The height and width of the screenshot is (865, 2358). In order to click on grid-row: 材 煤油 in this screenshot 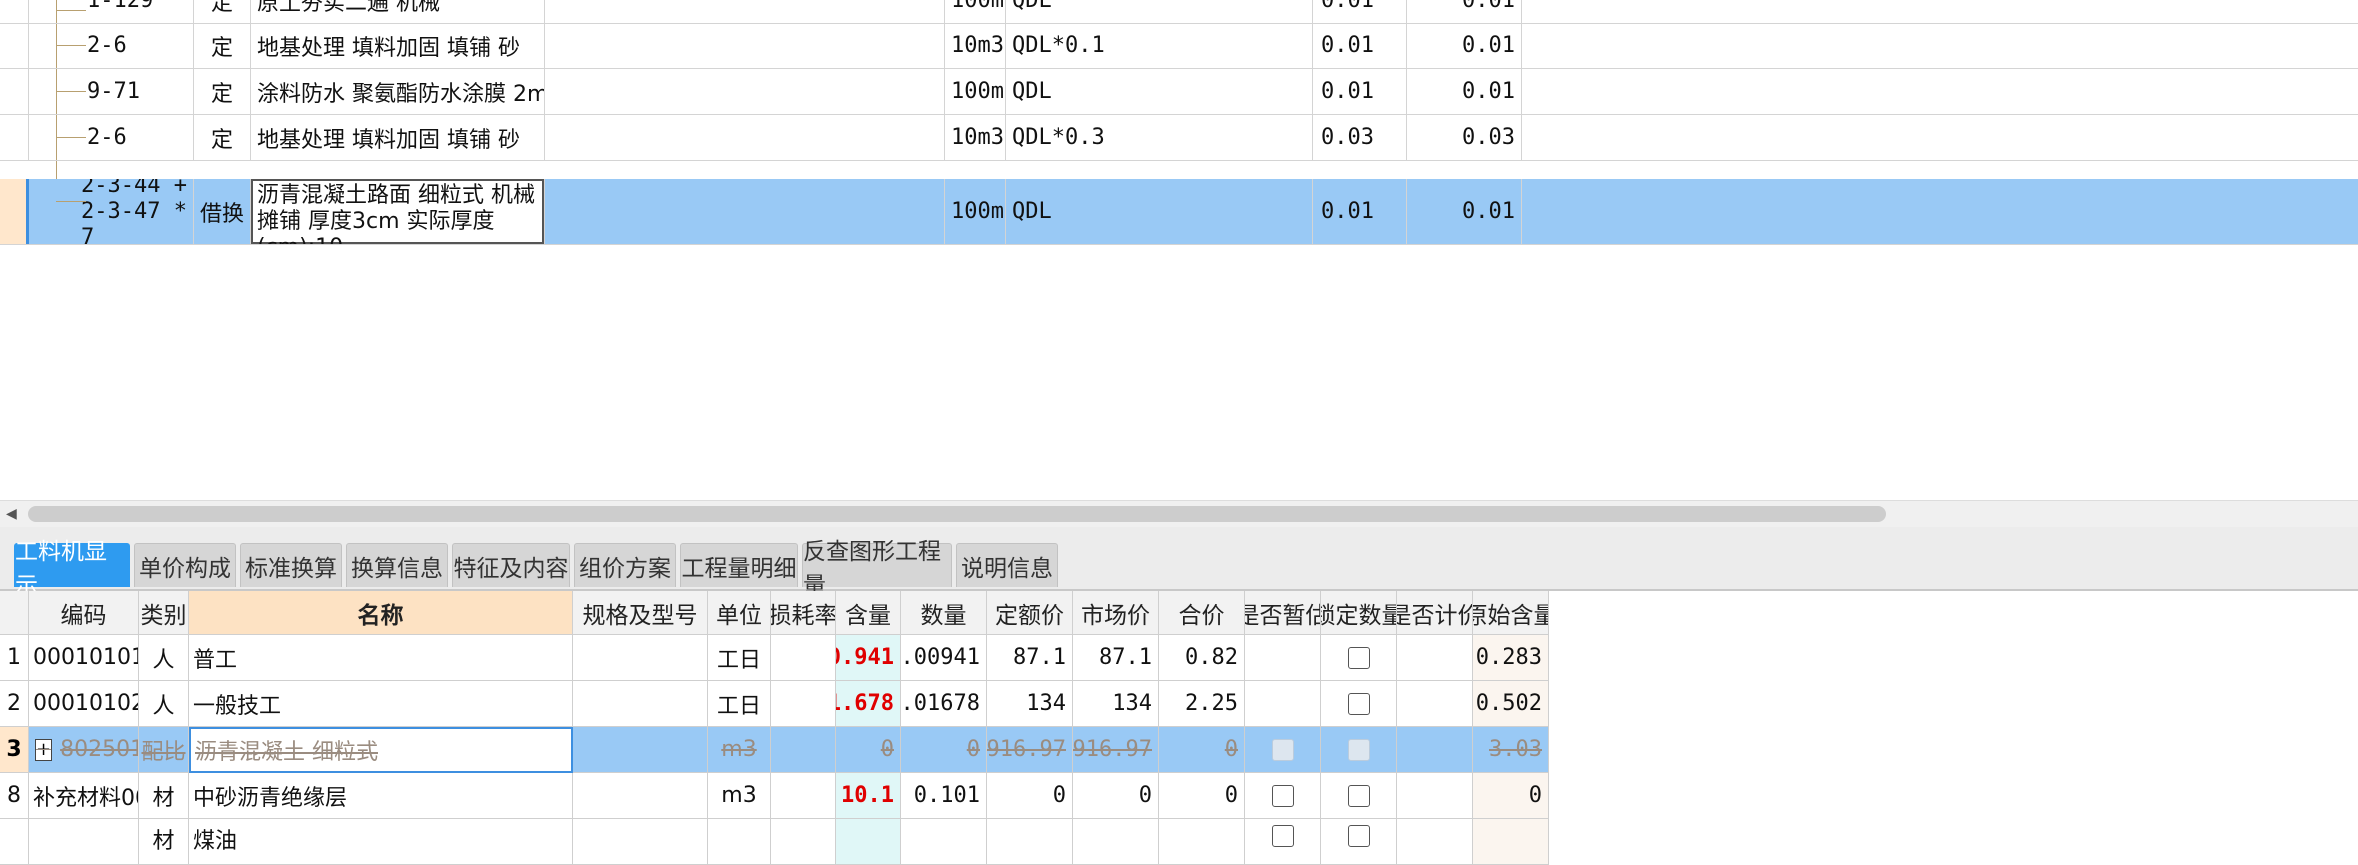, I will do `click(1165, 842)`.